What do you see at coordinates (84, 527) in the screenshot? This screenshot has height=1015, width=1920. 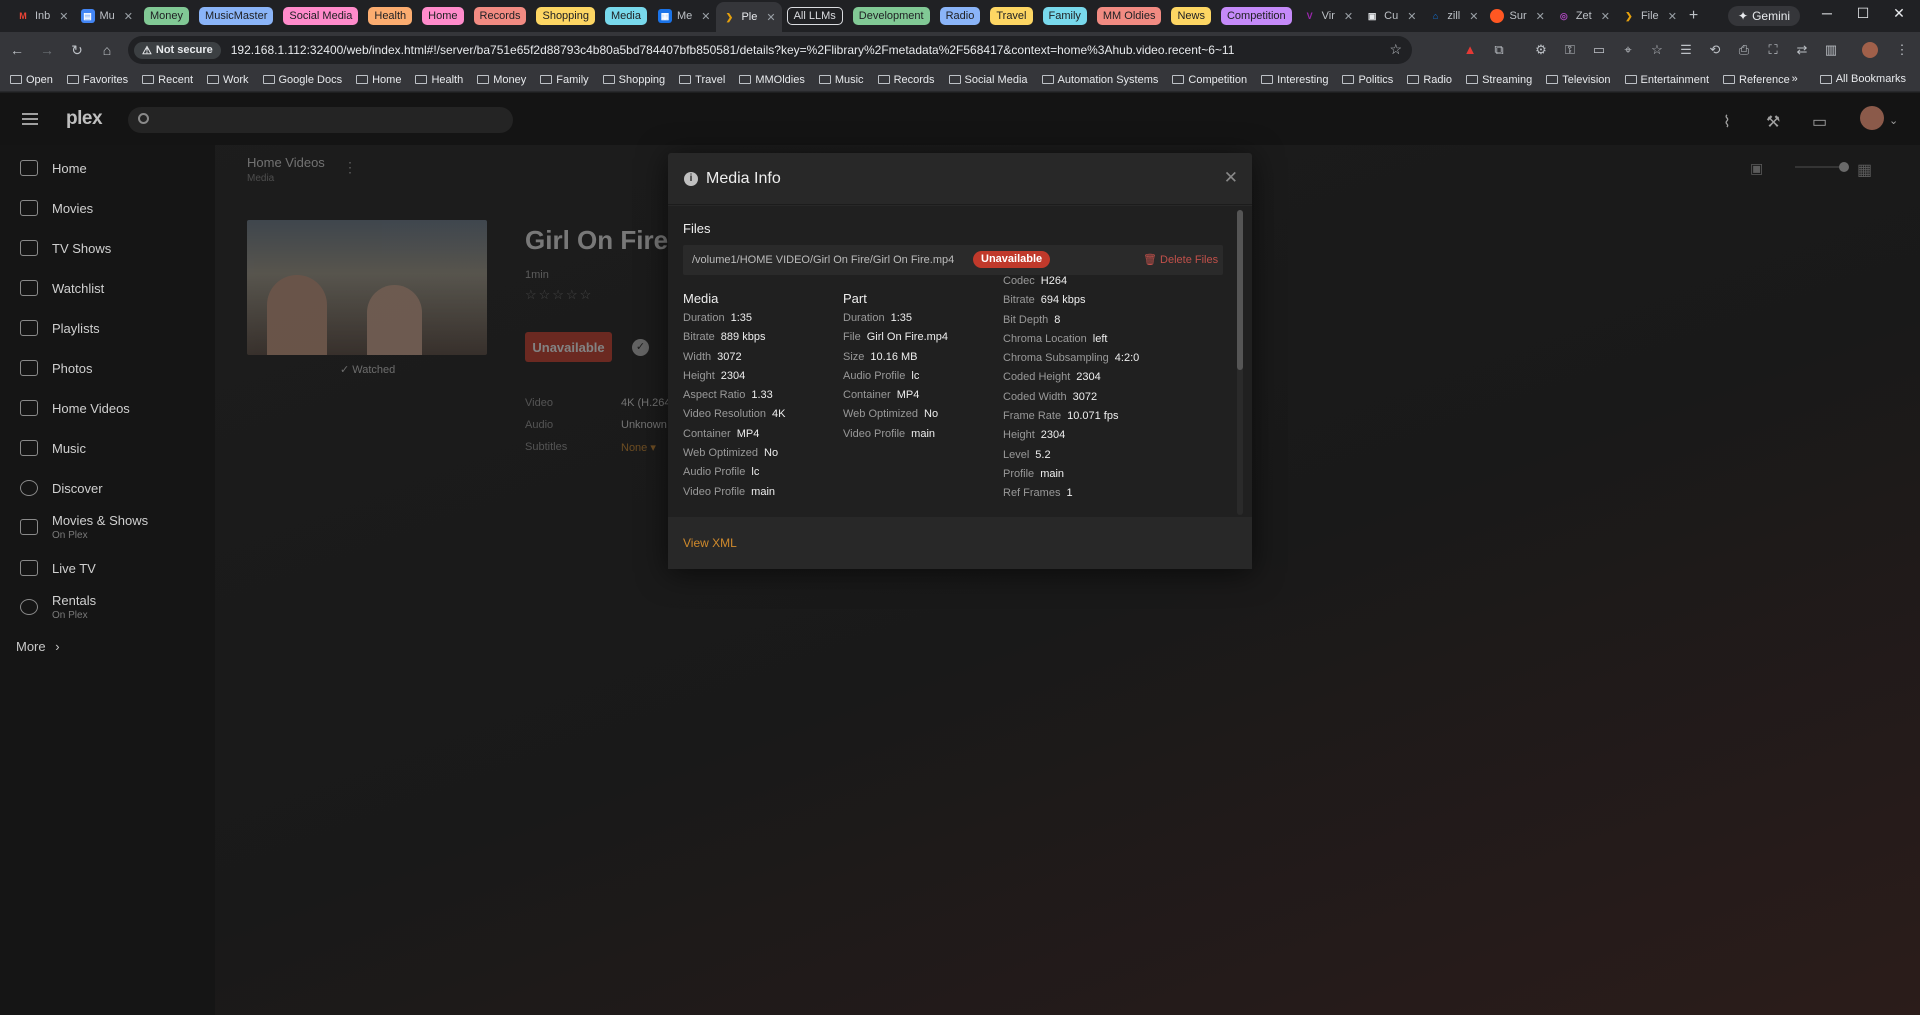 I see `sidebar-item-movies-shows: Movies & Shows On Plex` at bounding box center [84, 527].